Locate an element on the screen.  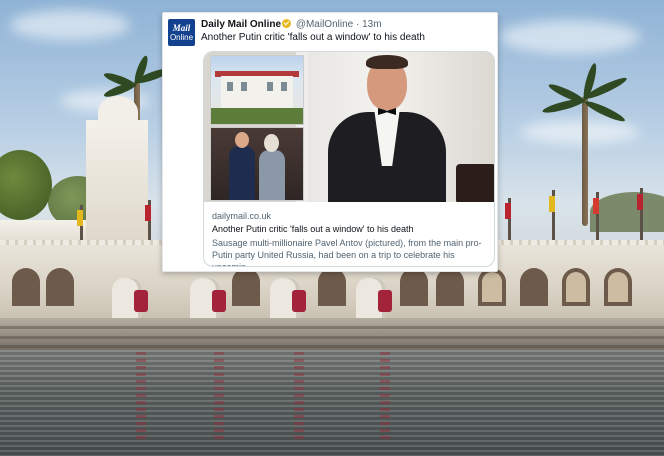
link-preview-image is located at coordinates (349, 127).